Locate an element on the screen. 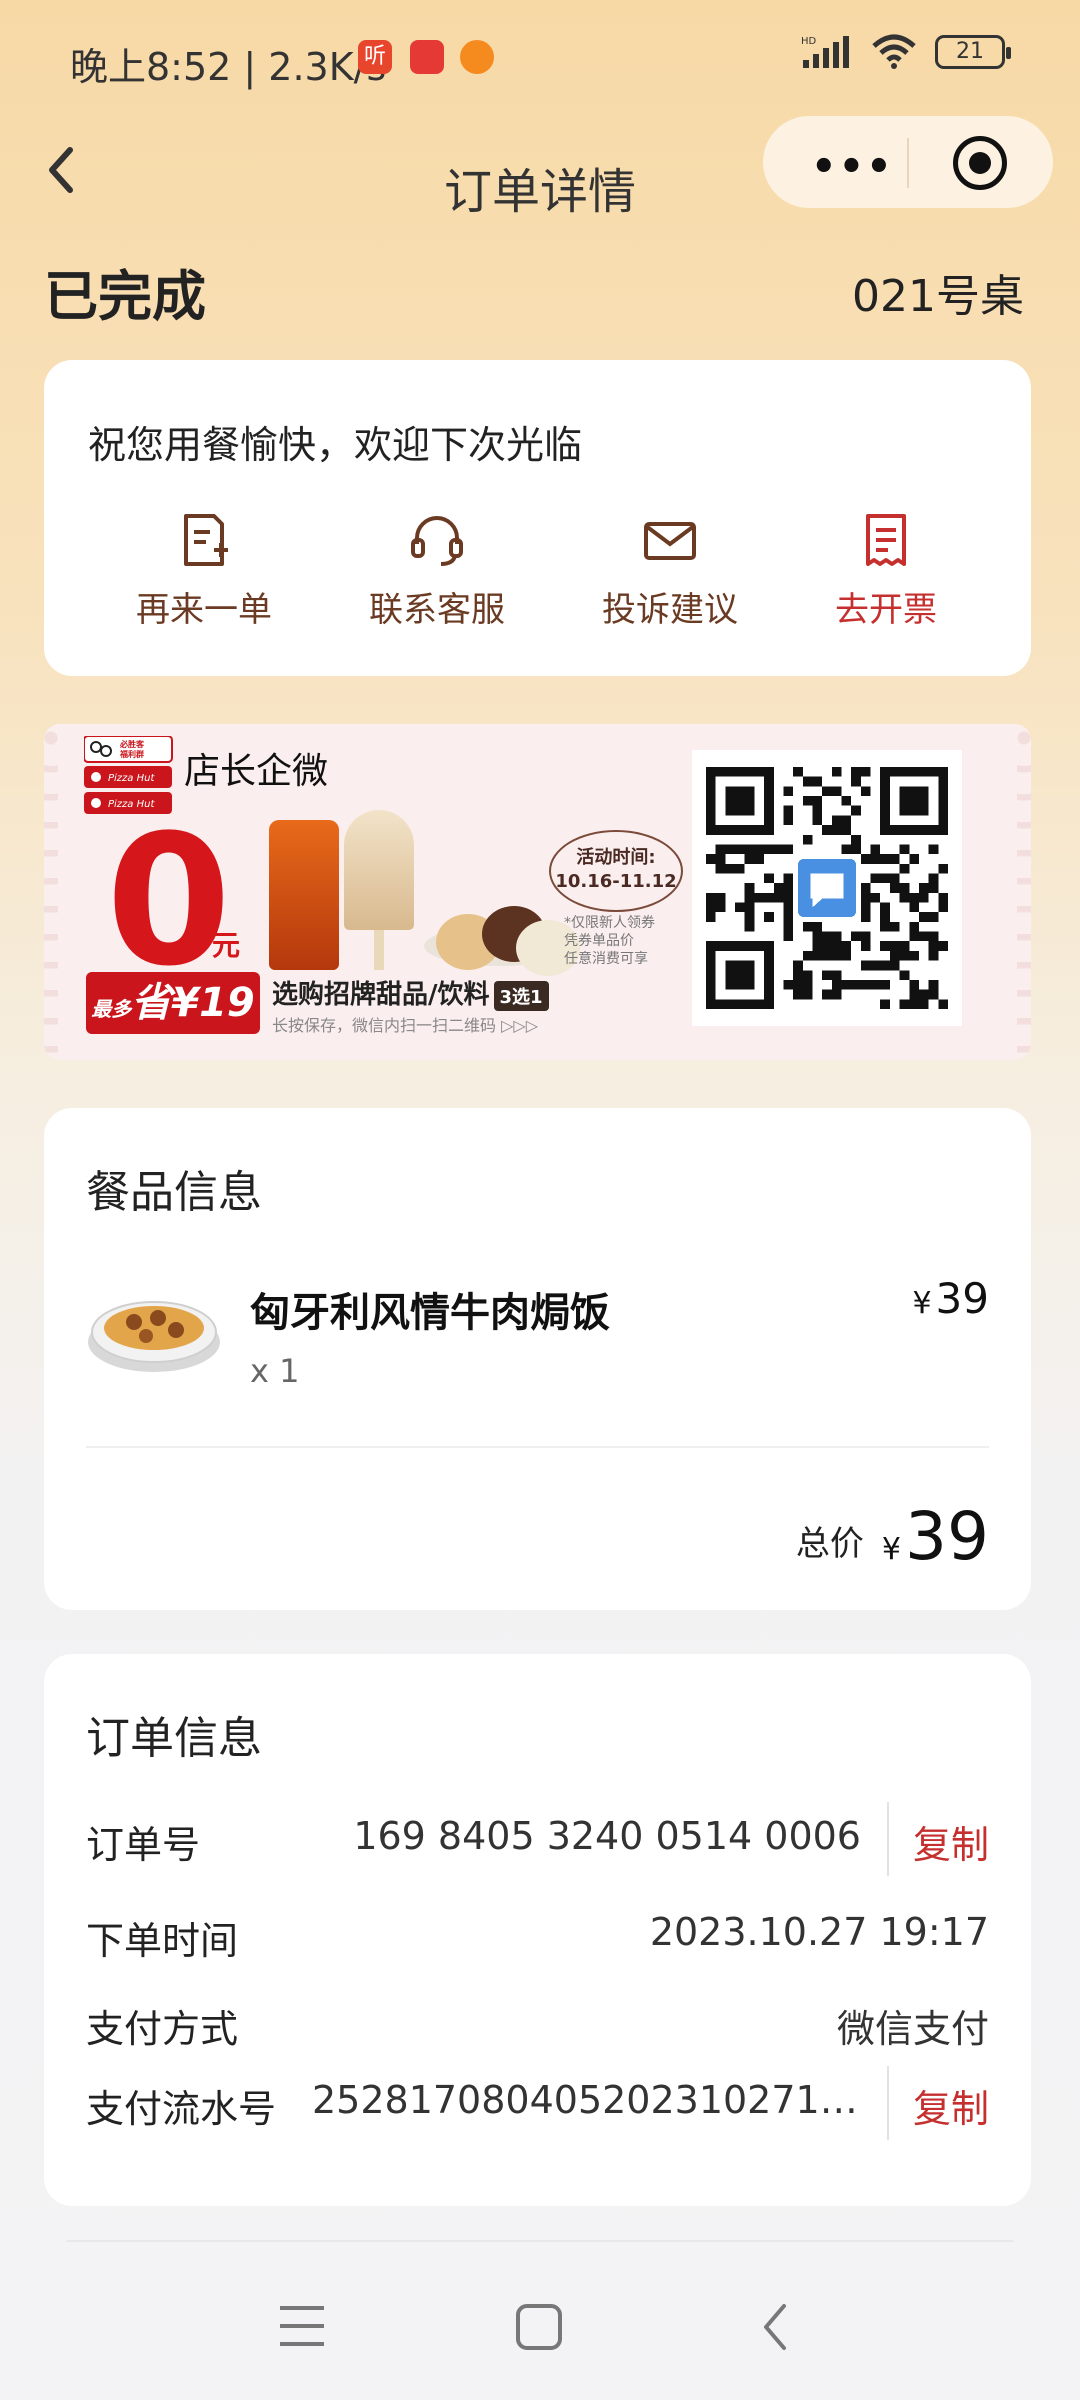 This screenshot has height=2400, width=1080. capsule-divider is located at coordinates (908, 163).